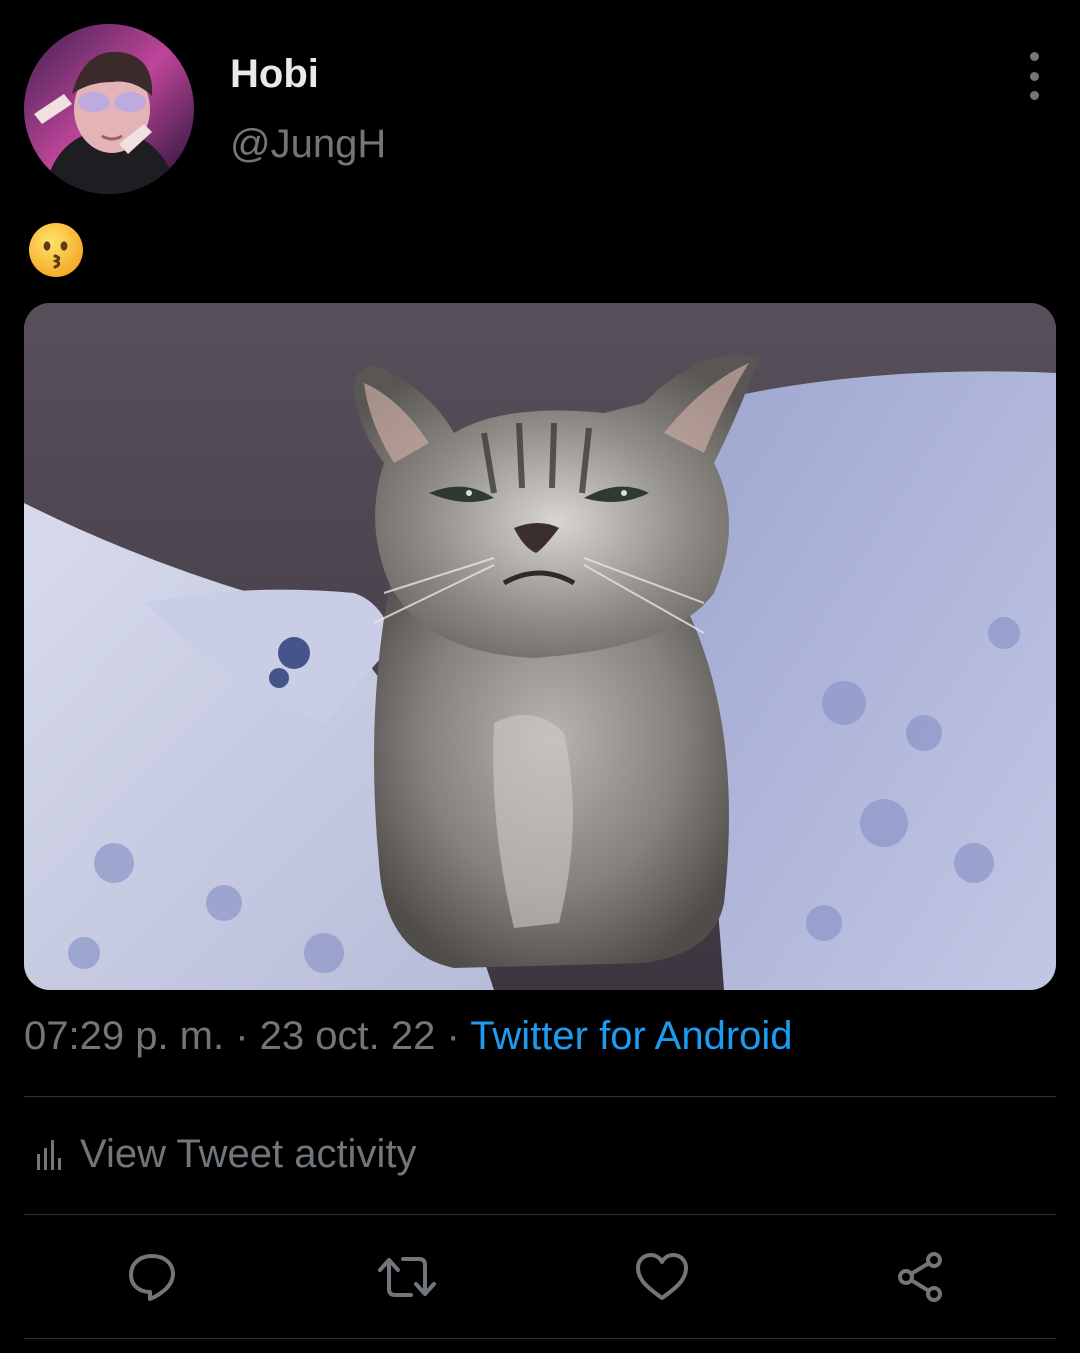 This screenshot has height=1353, width=1080. I want to click on heart-icon, so click(662, 1276).